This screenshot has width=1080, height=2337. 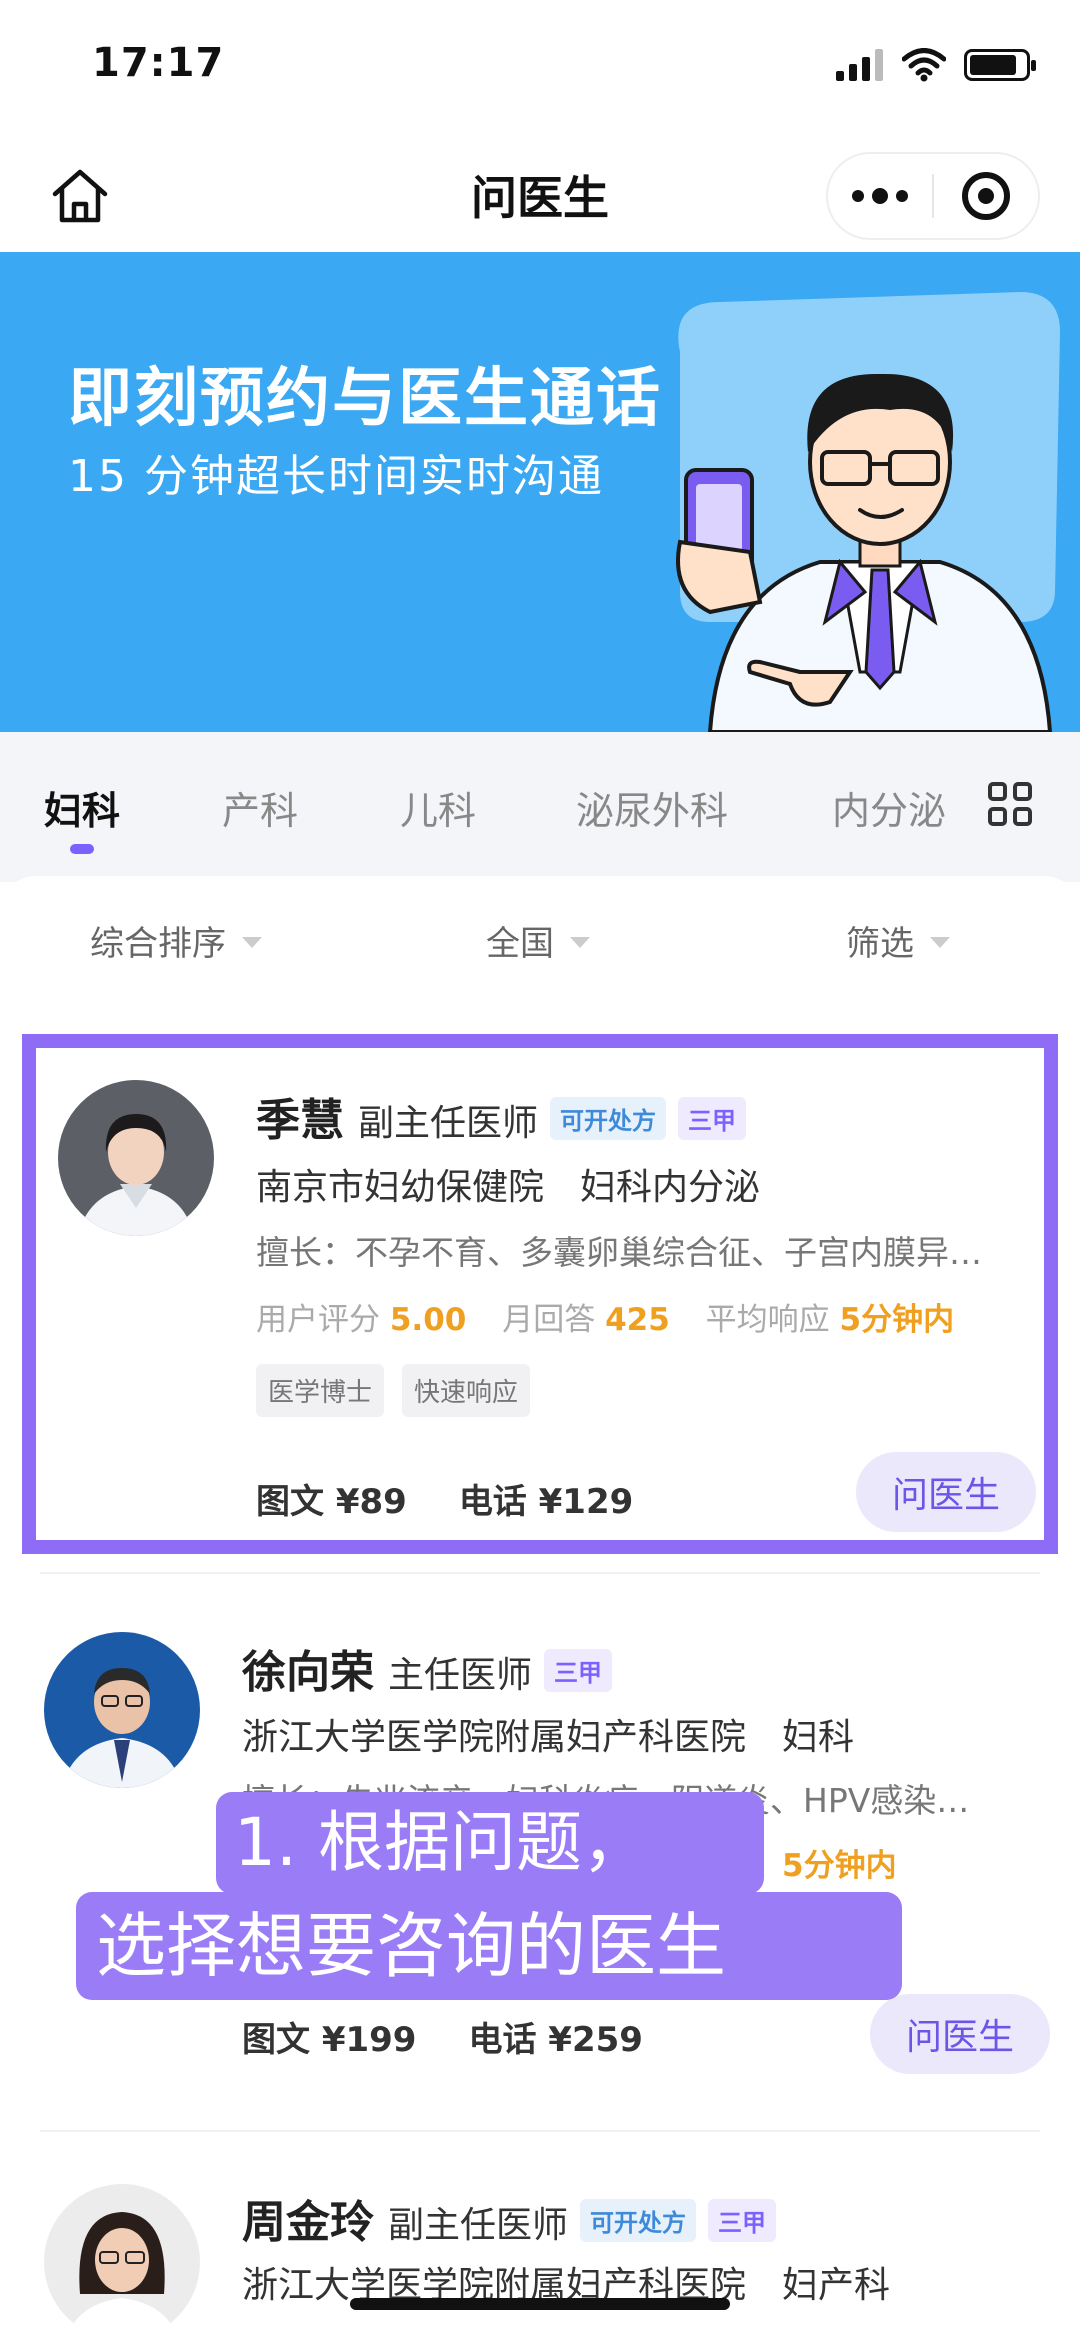 I want to click on filter-dropdown-label: 筛选, so click(x=880, y=944).